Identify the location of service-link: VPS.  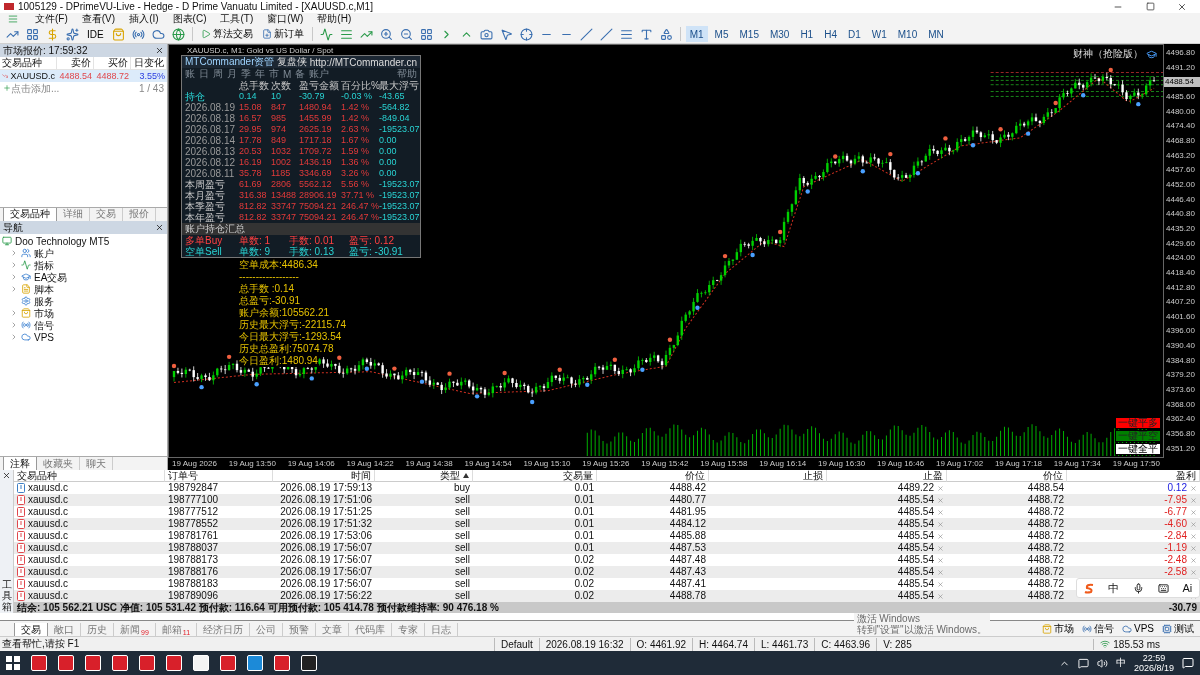
(1138, 628).